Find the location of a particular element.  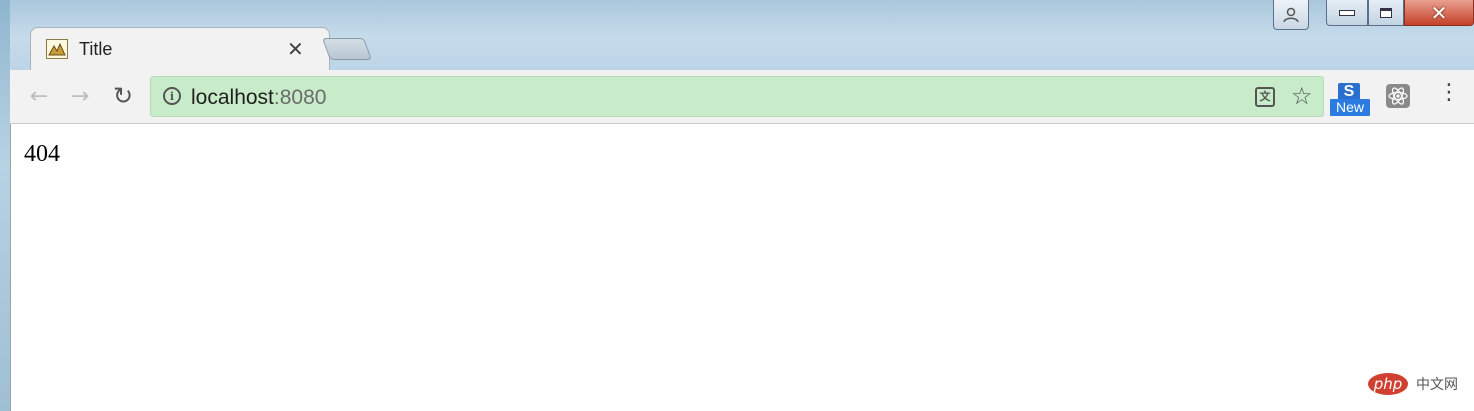

extension-new-button: S New is located at coordinates (1350, 100).